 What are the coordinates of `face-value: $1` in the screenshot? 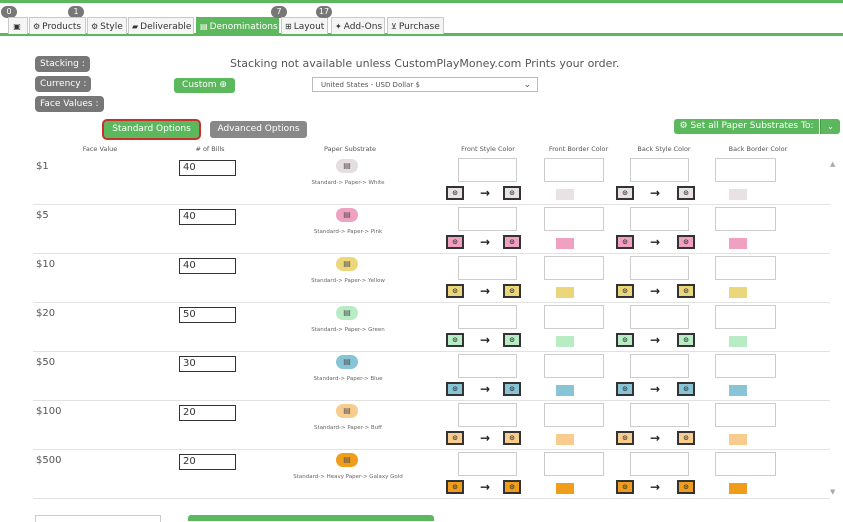 It's located at (42, 166).